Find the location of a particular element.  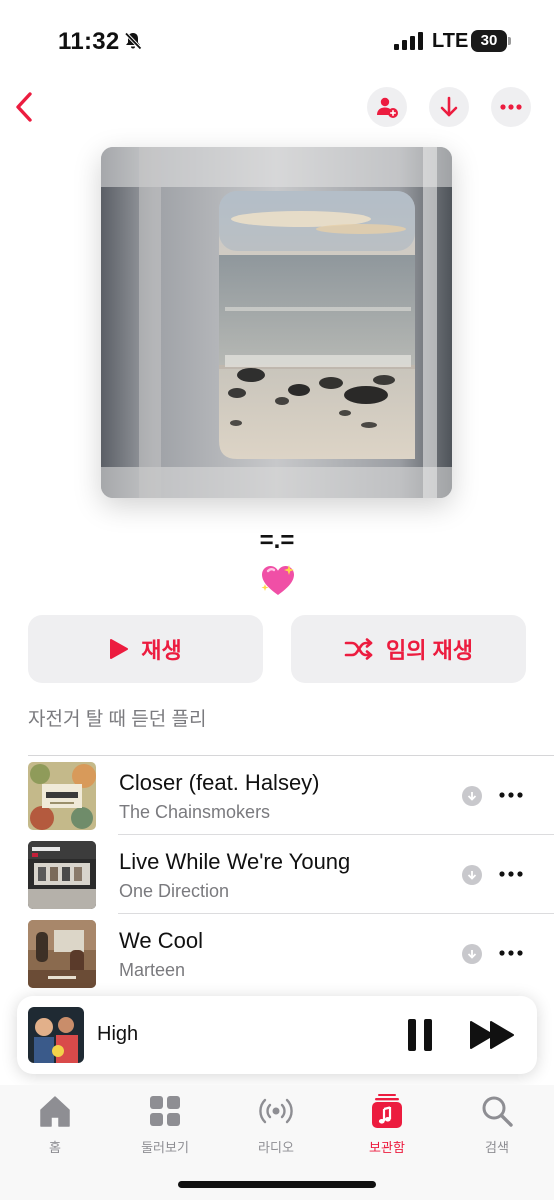

more-options-button is located at coordinates (511, 107).